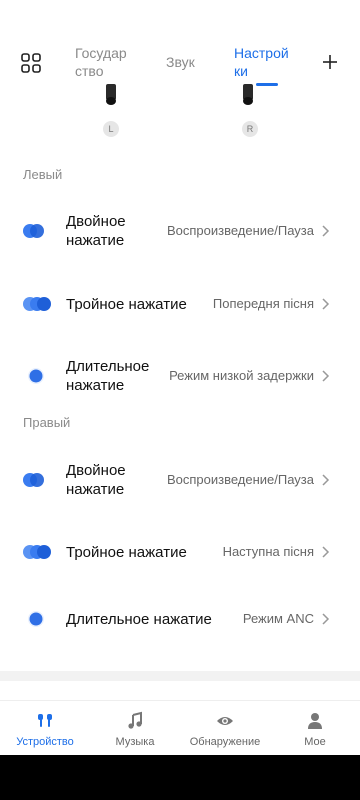  I want to click on left-double-tap-row: Двойное нажатие Воспроизведение/Пауза, so click(180, 231).